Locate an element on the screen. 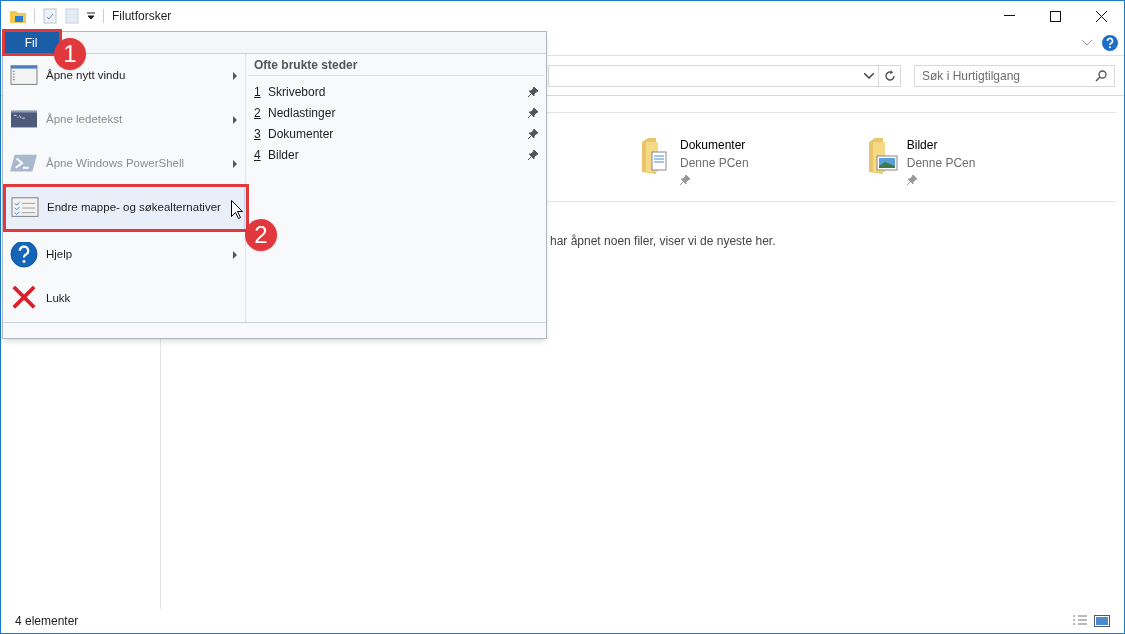 This screenshot has width=1125, height=634. refresh-icon is located at coordinates (889, 75).